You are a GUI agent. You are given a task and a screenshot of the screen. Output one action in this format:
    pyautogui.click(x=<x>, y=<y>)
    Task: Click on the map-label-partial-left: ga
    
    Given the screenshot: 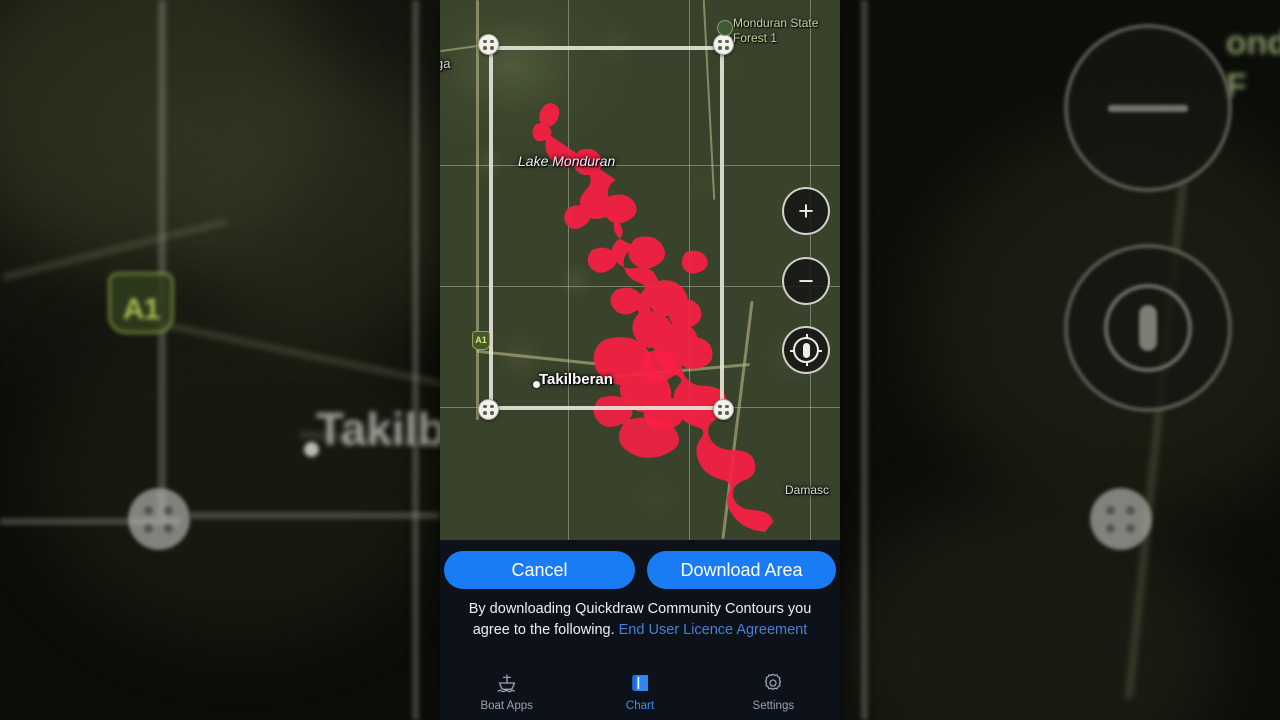 What is the action you would take?
    pyautogui.click(x=445, y=63)
    